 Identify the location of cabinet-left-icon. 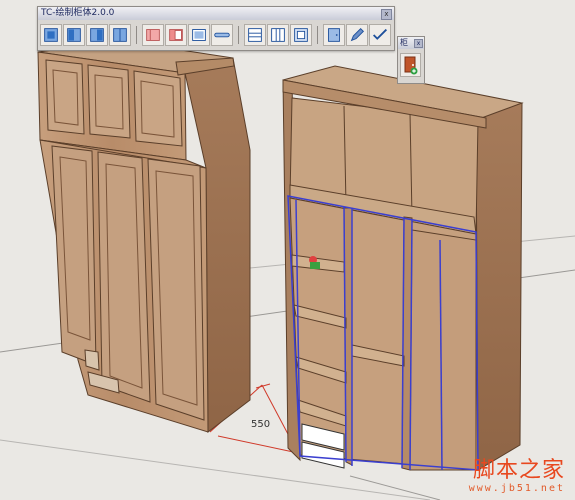
(74, 35).